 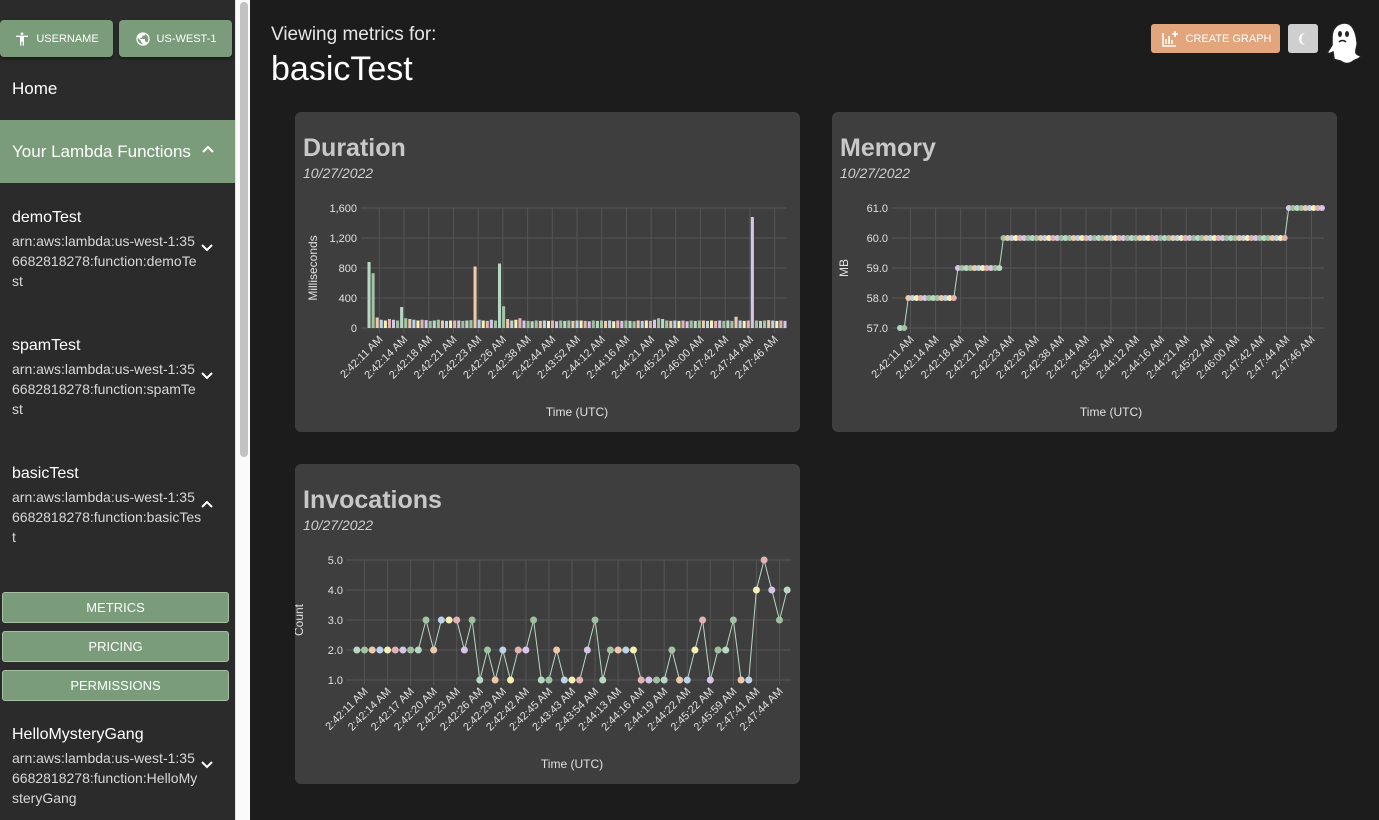 What do you see at coordinates (313, 267) in the screenshot?
I see `y-axis-label: Milliseconds` at bounding box center [313, 267].